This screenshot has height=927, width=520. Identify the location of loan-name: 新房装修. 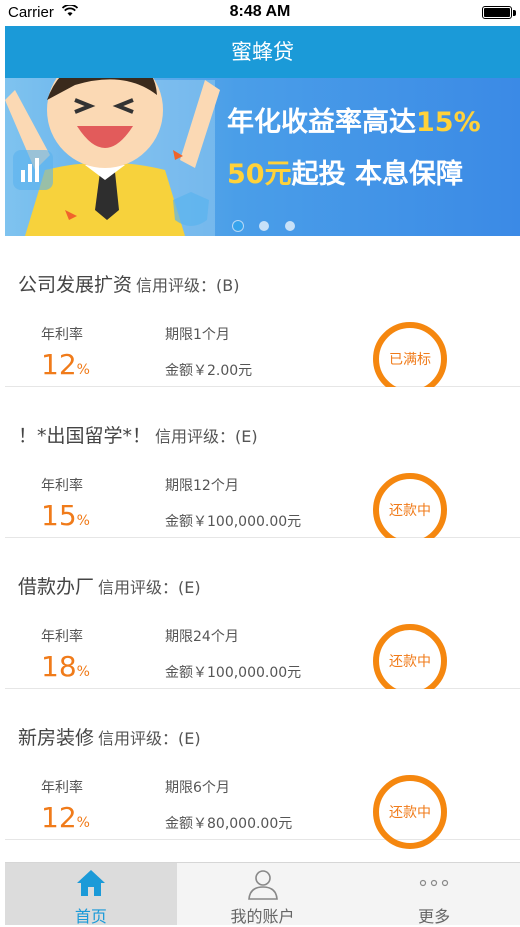
(56, 738).